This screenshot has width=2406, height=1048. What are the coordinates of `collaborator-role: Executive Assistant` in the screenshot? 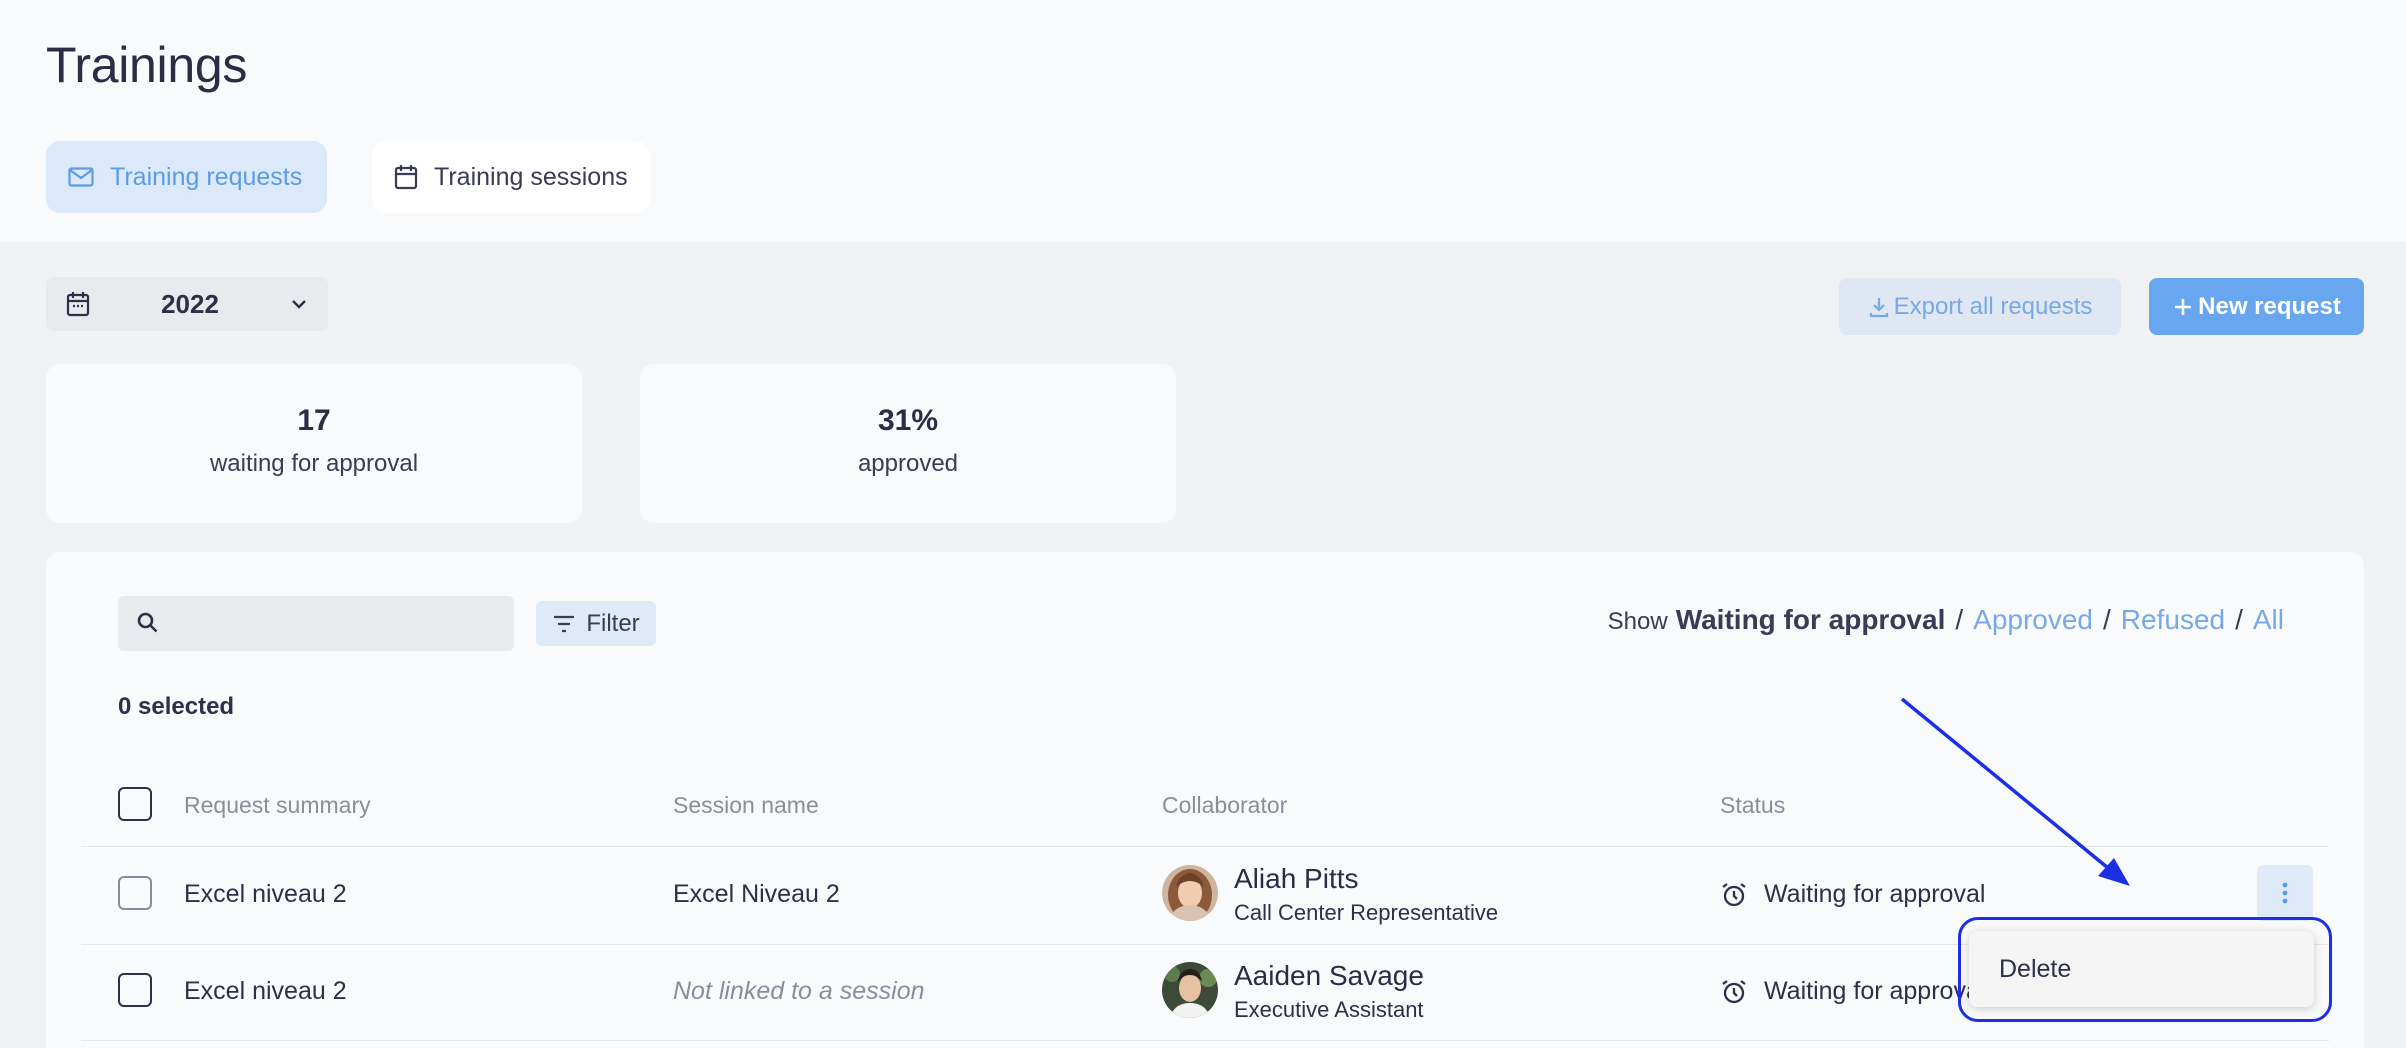 It's located at (1329, 1009).